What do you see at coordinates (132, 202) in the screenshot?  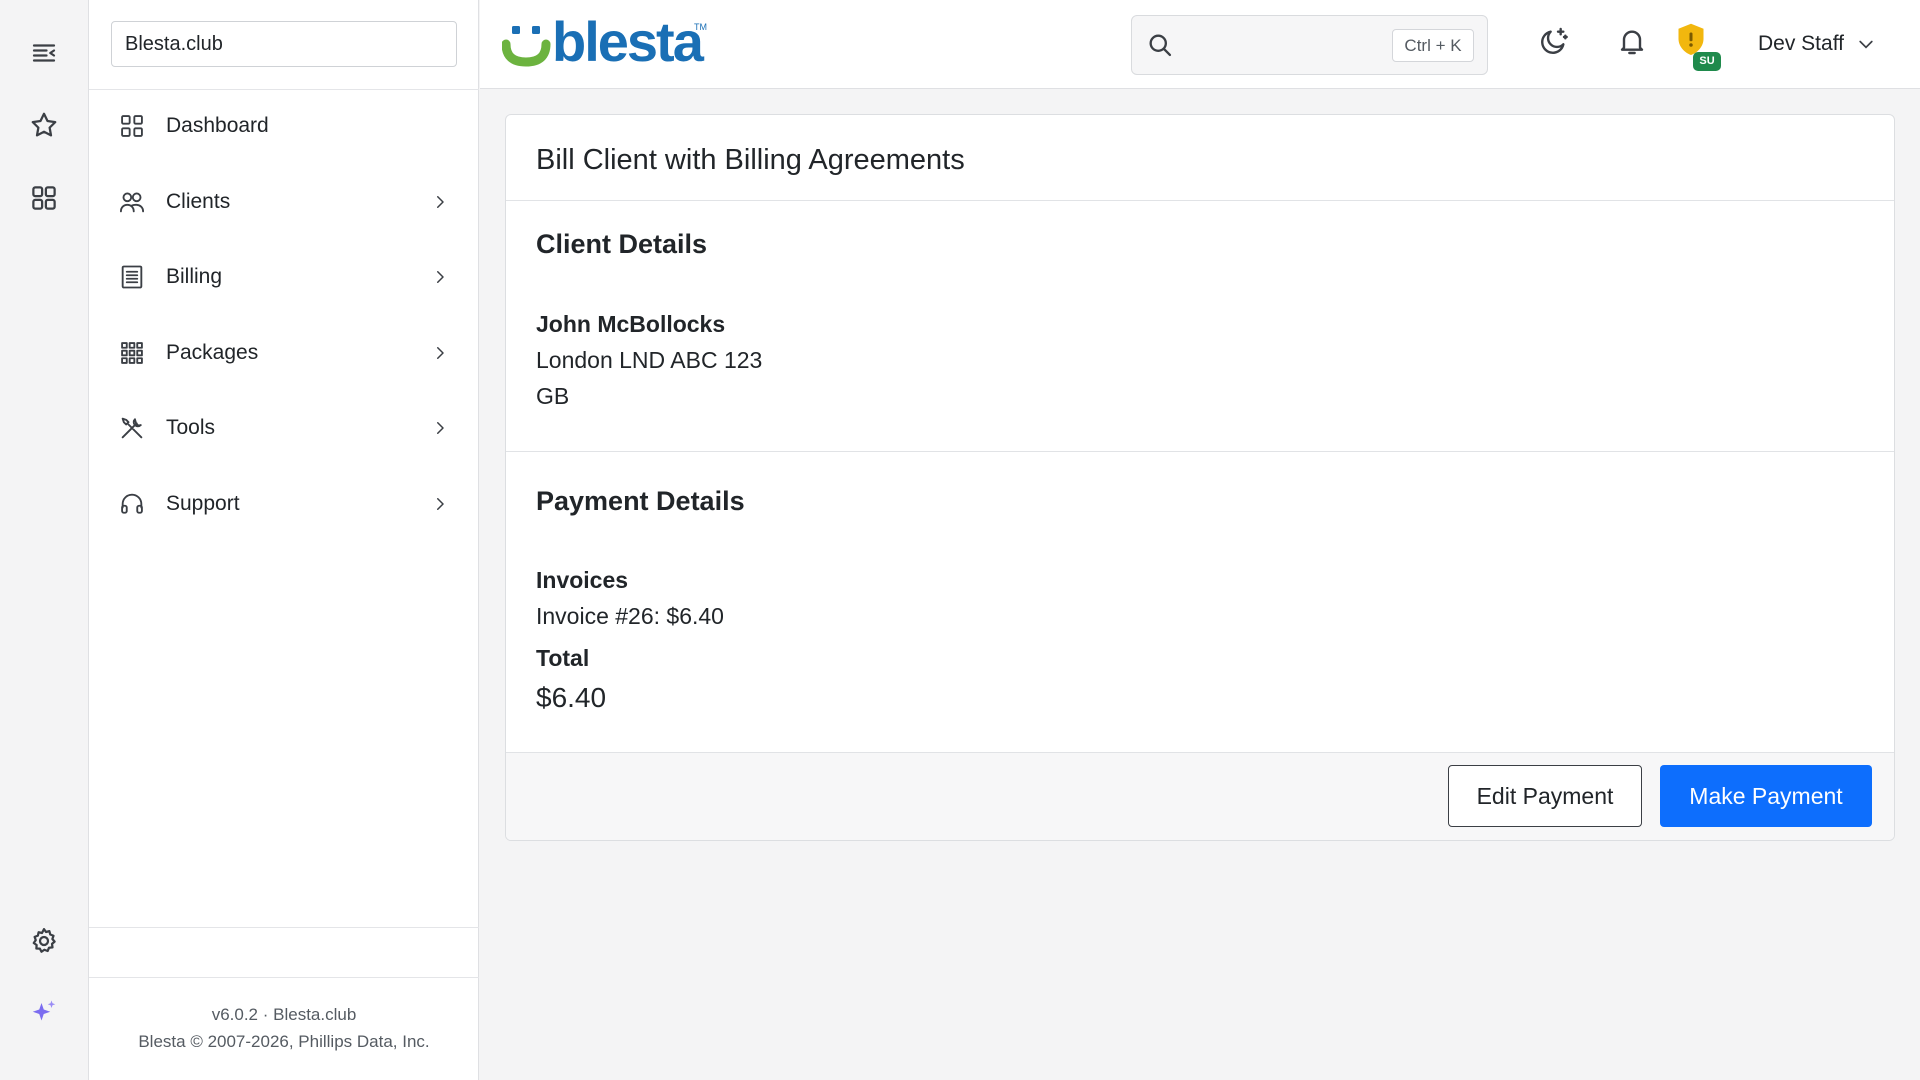 I see `clients-icon` at bounding box center [132, 202].